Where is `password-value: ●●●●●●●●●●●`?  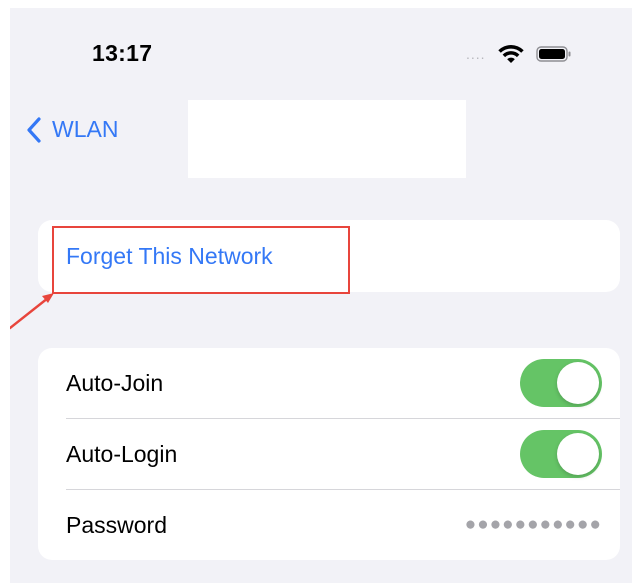 password-value: ●●●●●●●●●●● is located at coordinates (533, 524).